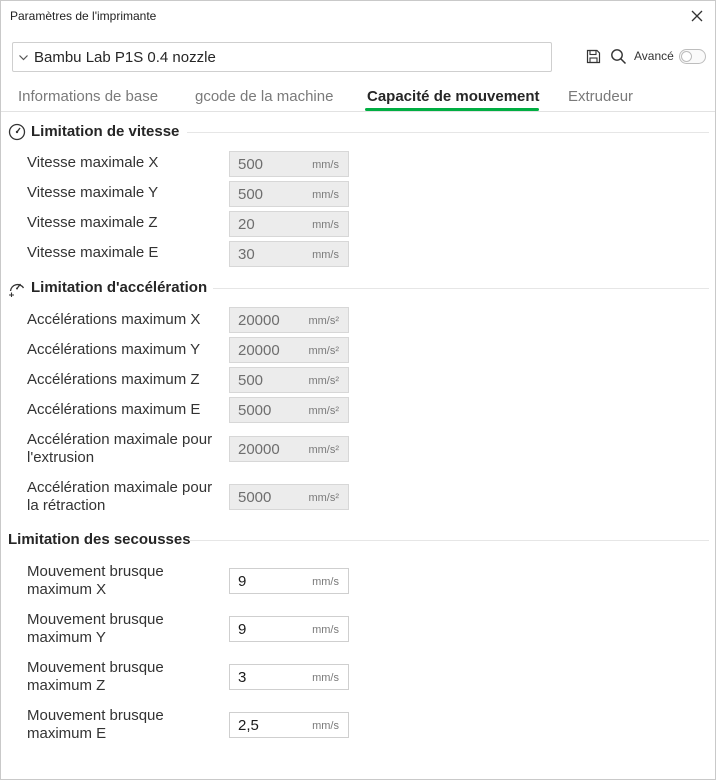  Describe the element at coordinates (95, 580) in the screenshot. I see `label-max-jerk-x: Mouvement brusque maximum X` at that location.